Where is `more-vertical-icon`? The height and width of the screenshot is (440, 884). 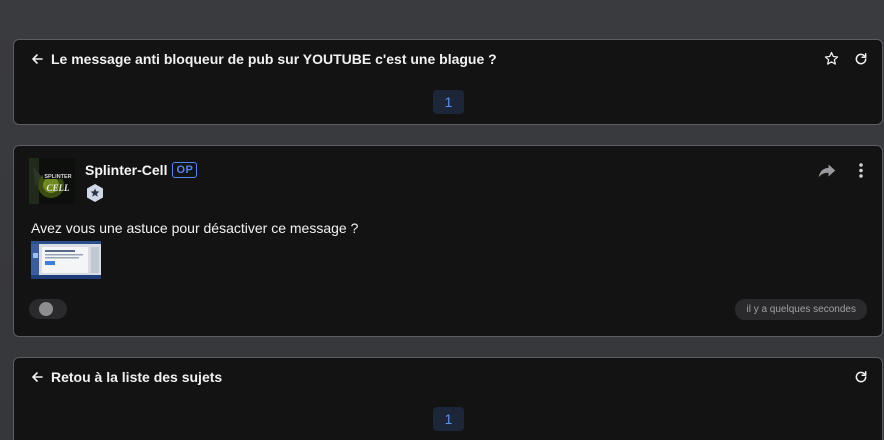
more-vertical-icon is located at coordinates (861, 170).